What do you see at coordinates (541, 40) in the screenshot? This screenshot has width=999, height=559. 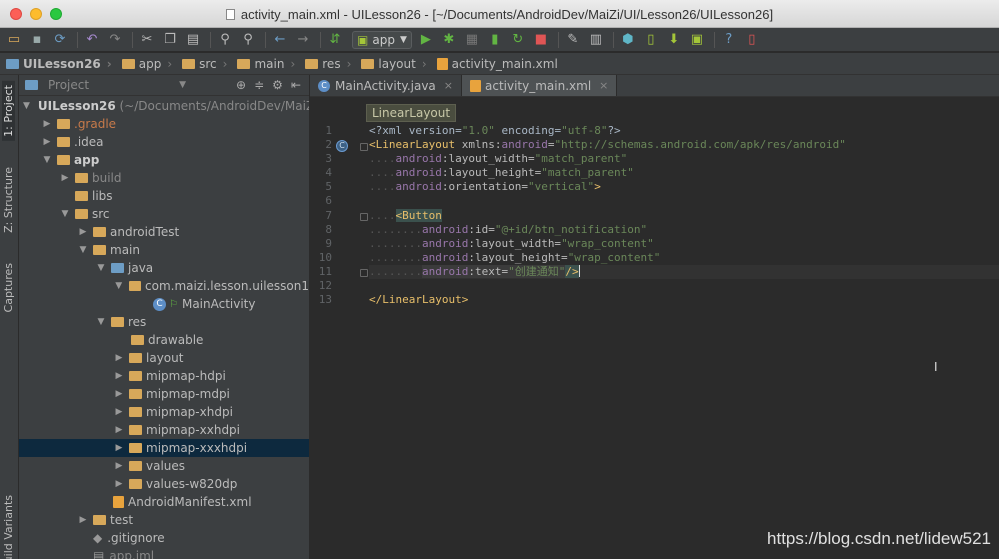 I see `stop-icon: ■` at bounding box center [541, 40].